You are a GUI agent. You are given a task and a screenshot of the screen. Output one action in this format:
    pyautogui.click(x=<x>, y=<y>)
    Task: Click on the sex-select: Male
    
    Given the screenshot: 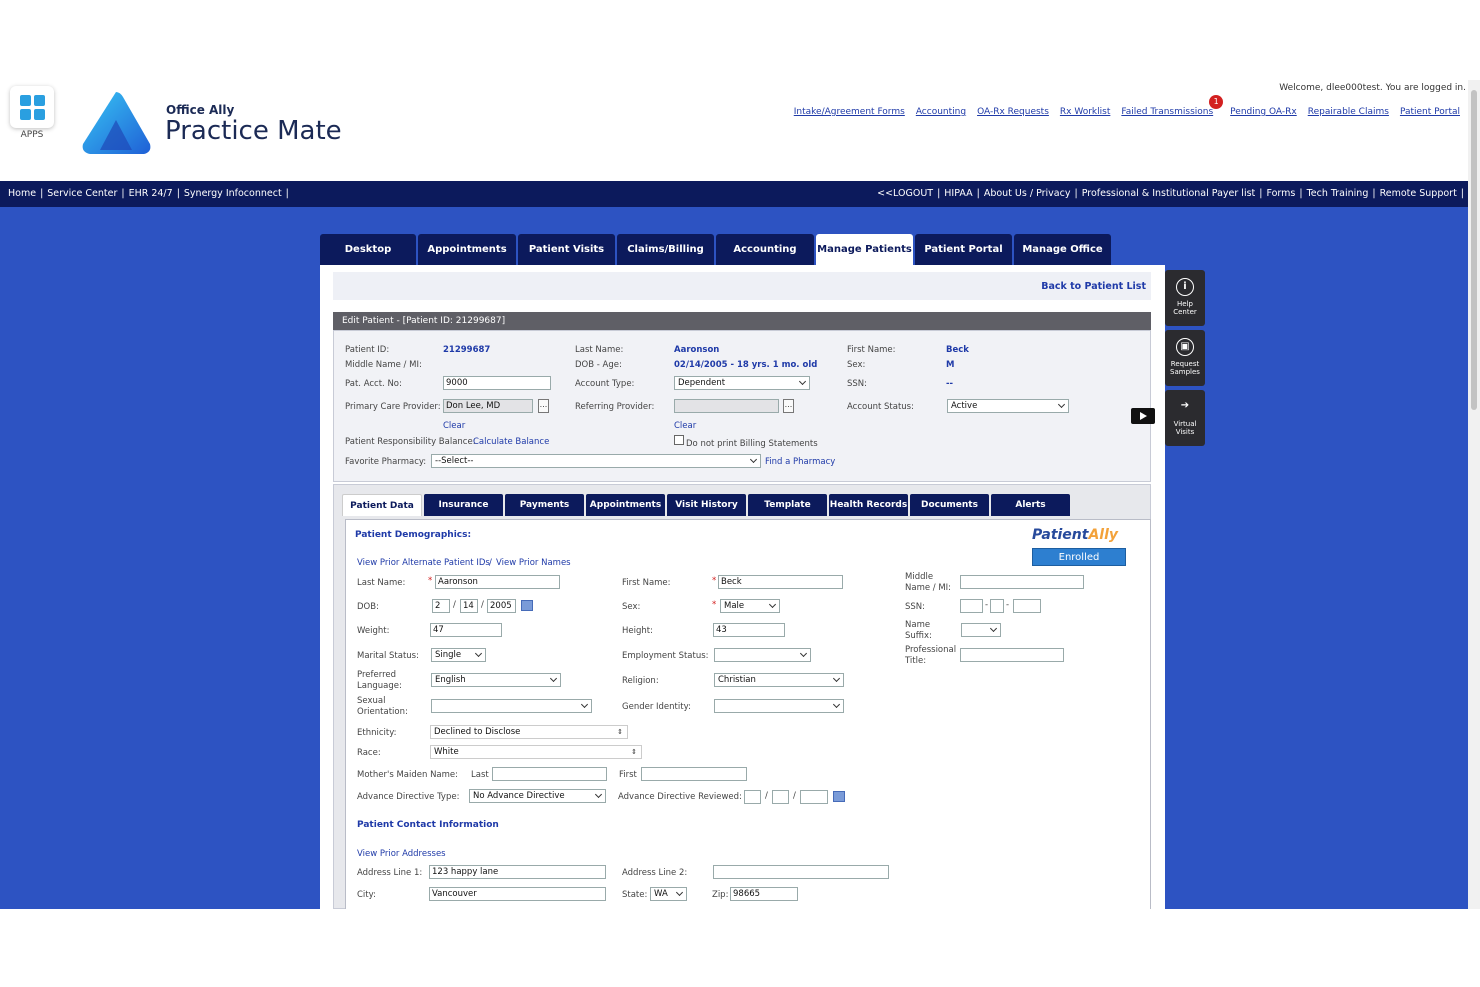 What is the action you would take?
    pyautogui.click(x=750, y=606)
    